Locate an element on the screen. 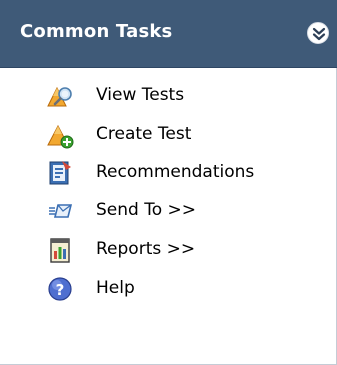 The height and width of the screenshot is (365, 337). task-recommendations: Recommendations is located at coordinates (168, 173).